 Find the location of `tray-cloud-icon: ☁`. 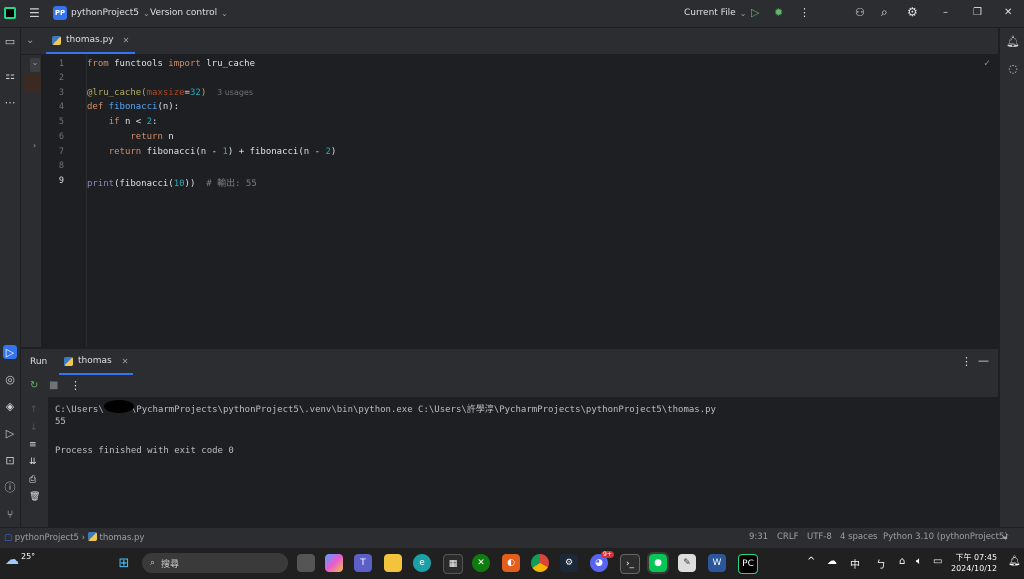

tray-cloud-icon: ☁ is located at coordinates (832, 561).